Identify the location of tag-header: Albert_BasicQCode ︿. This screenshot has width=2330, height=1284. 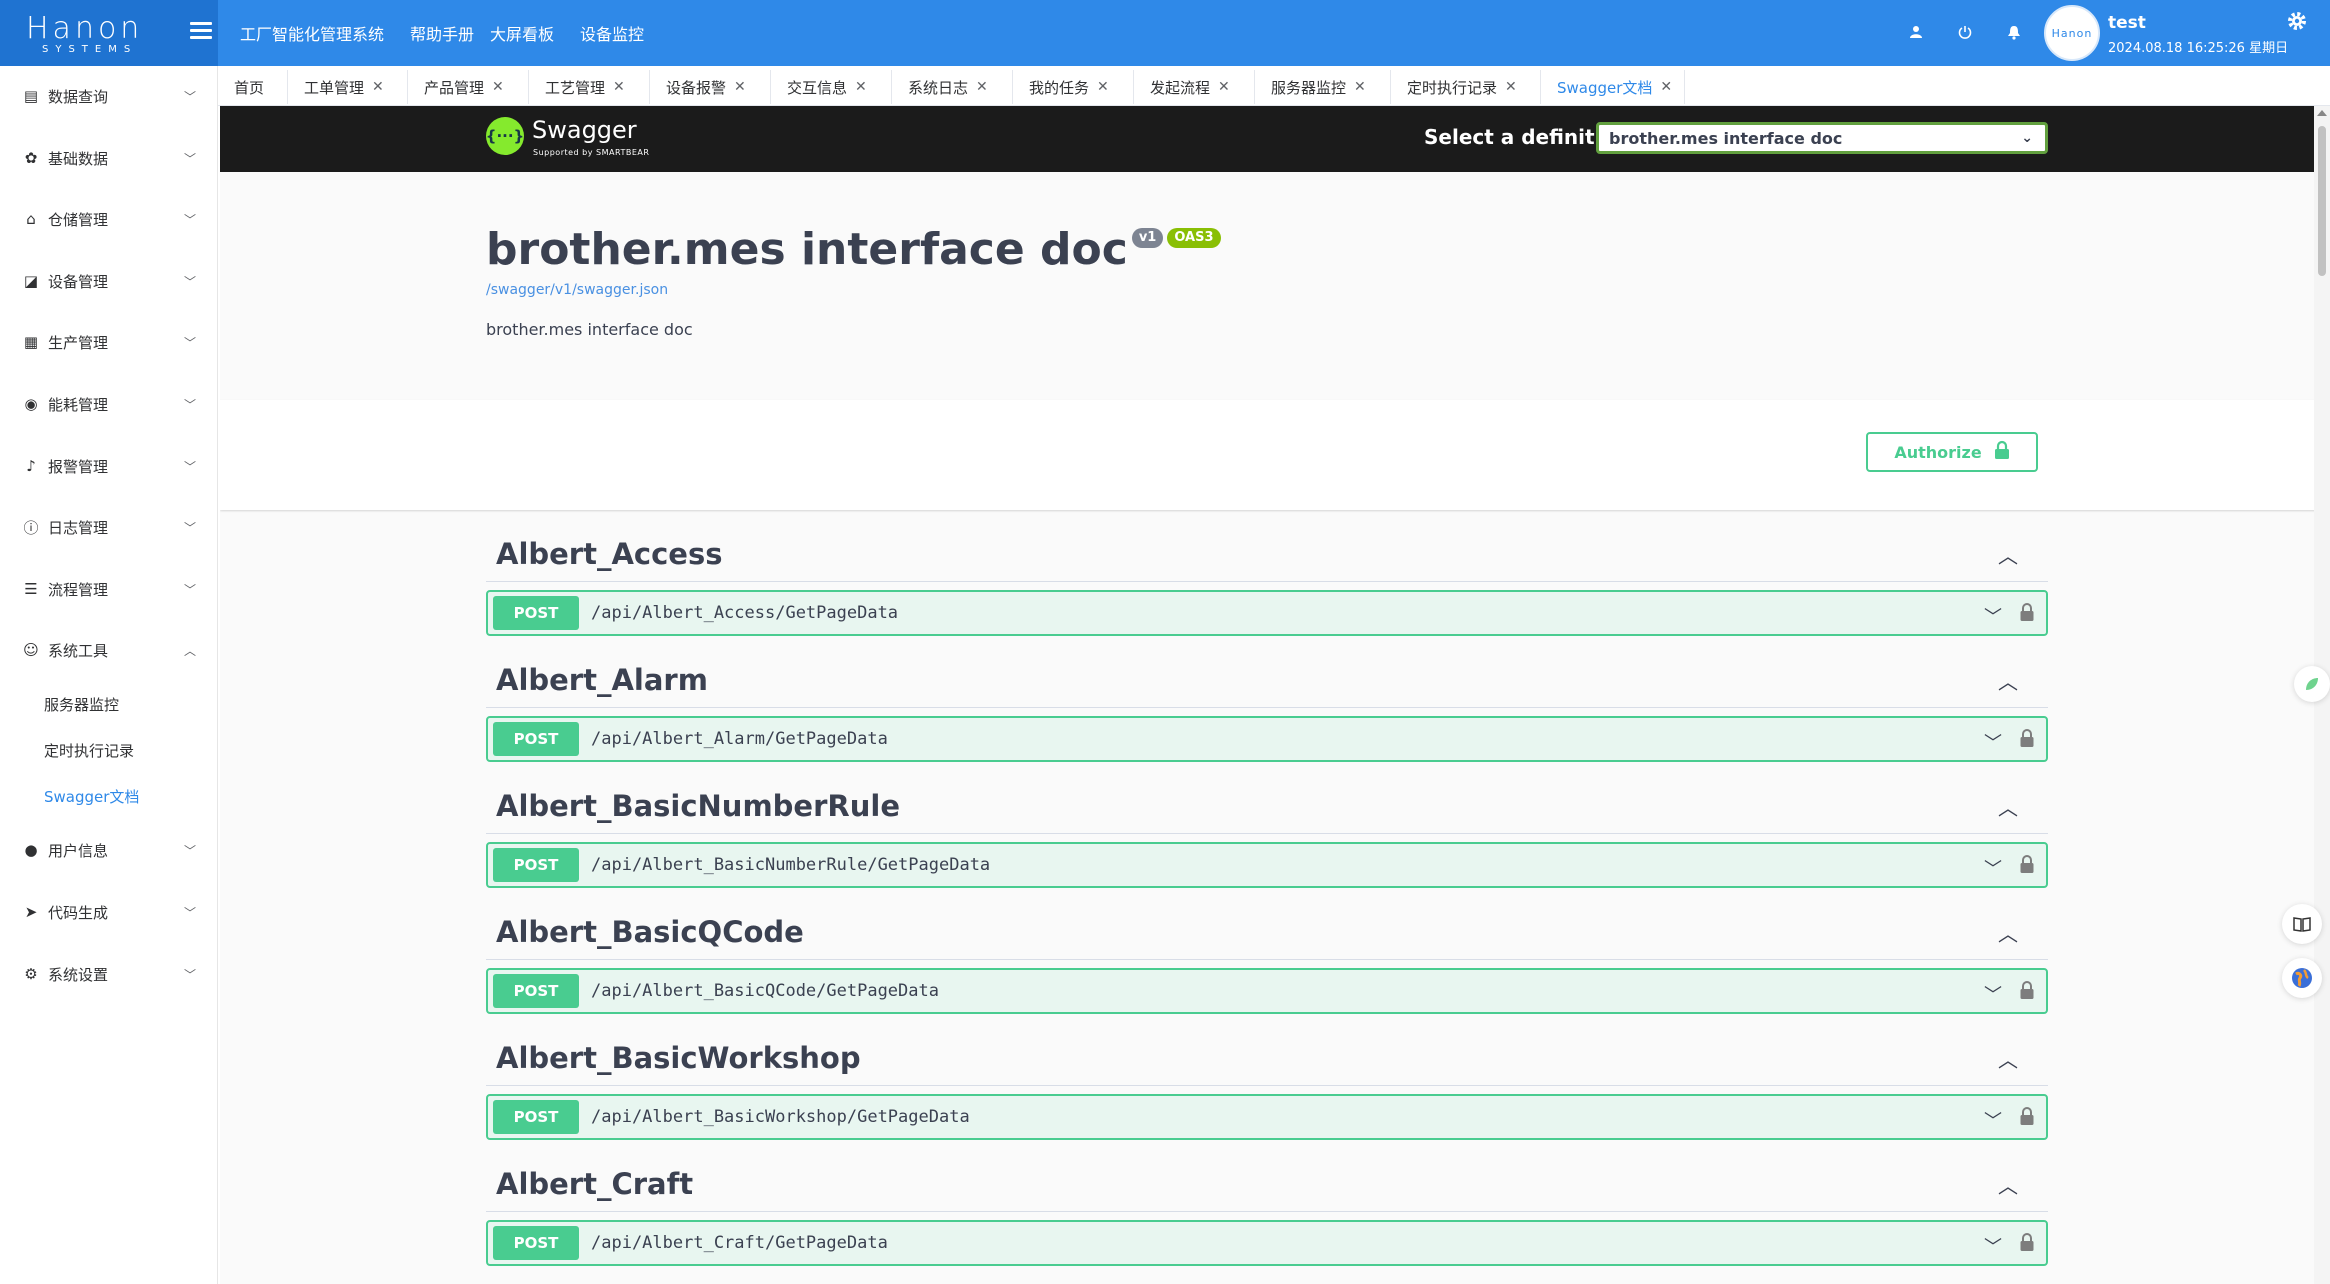
(1267, 932).